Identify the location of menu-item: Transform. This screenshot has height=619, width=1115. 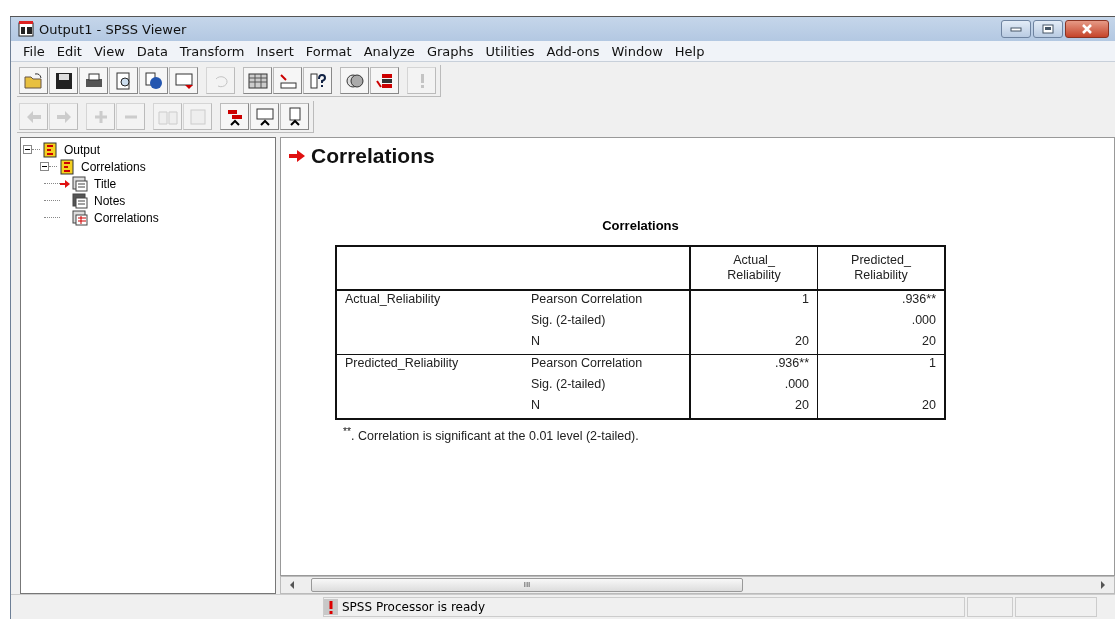
(212, 51).